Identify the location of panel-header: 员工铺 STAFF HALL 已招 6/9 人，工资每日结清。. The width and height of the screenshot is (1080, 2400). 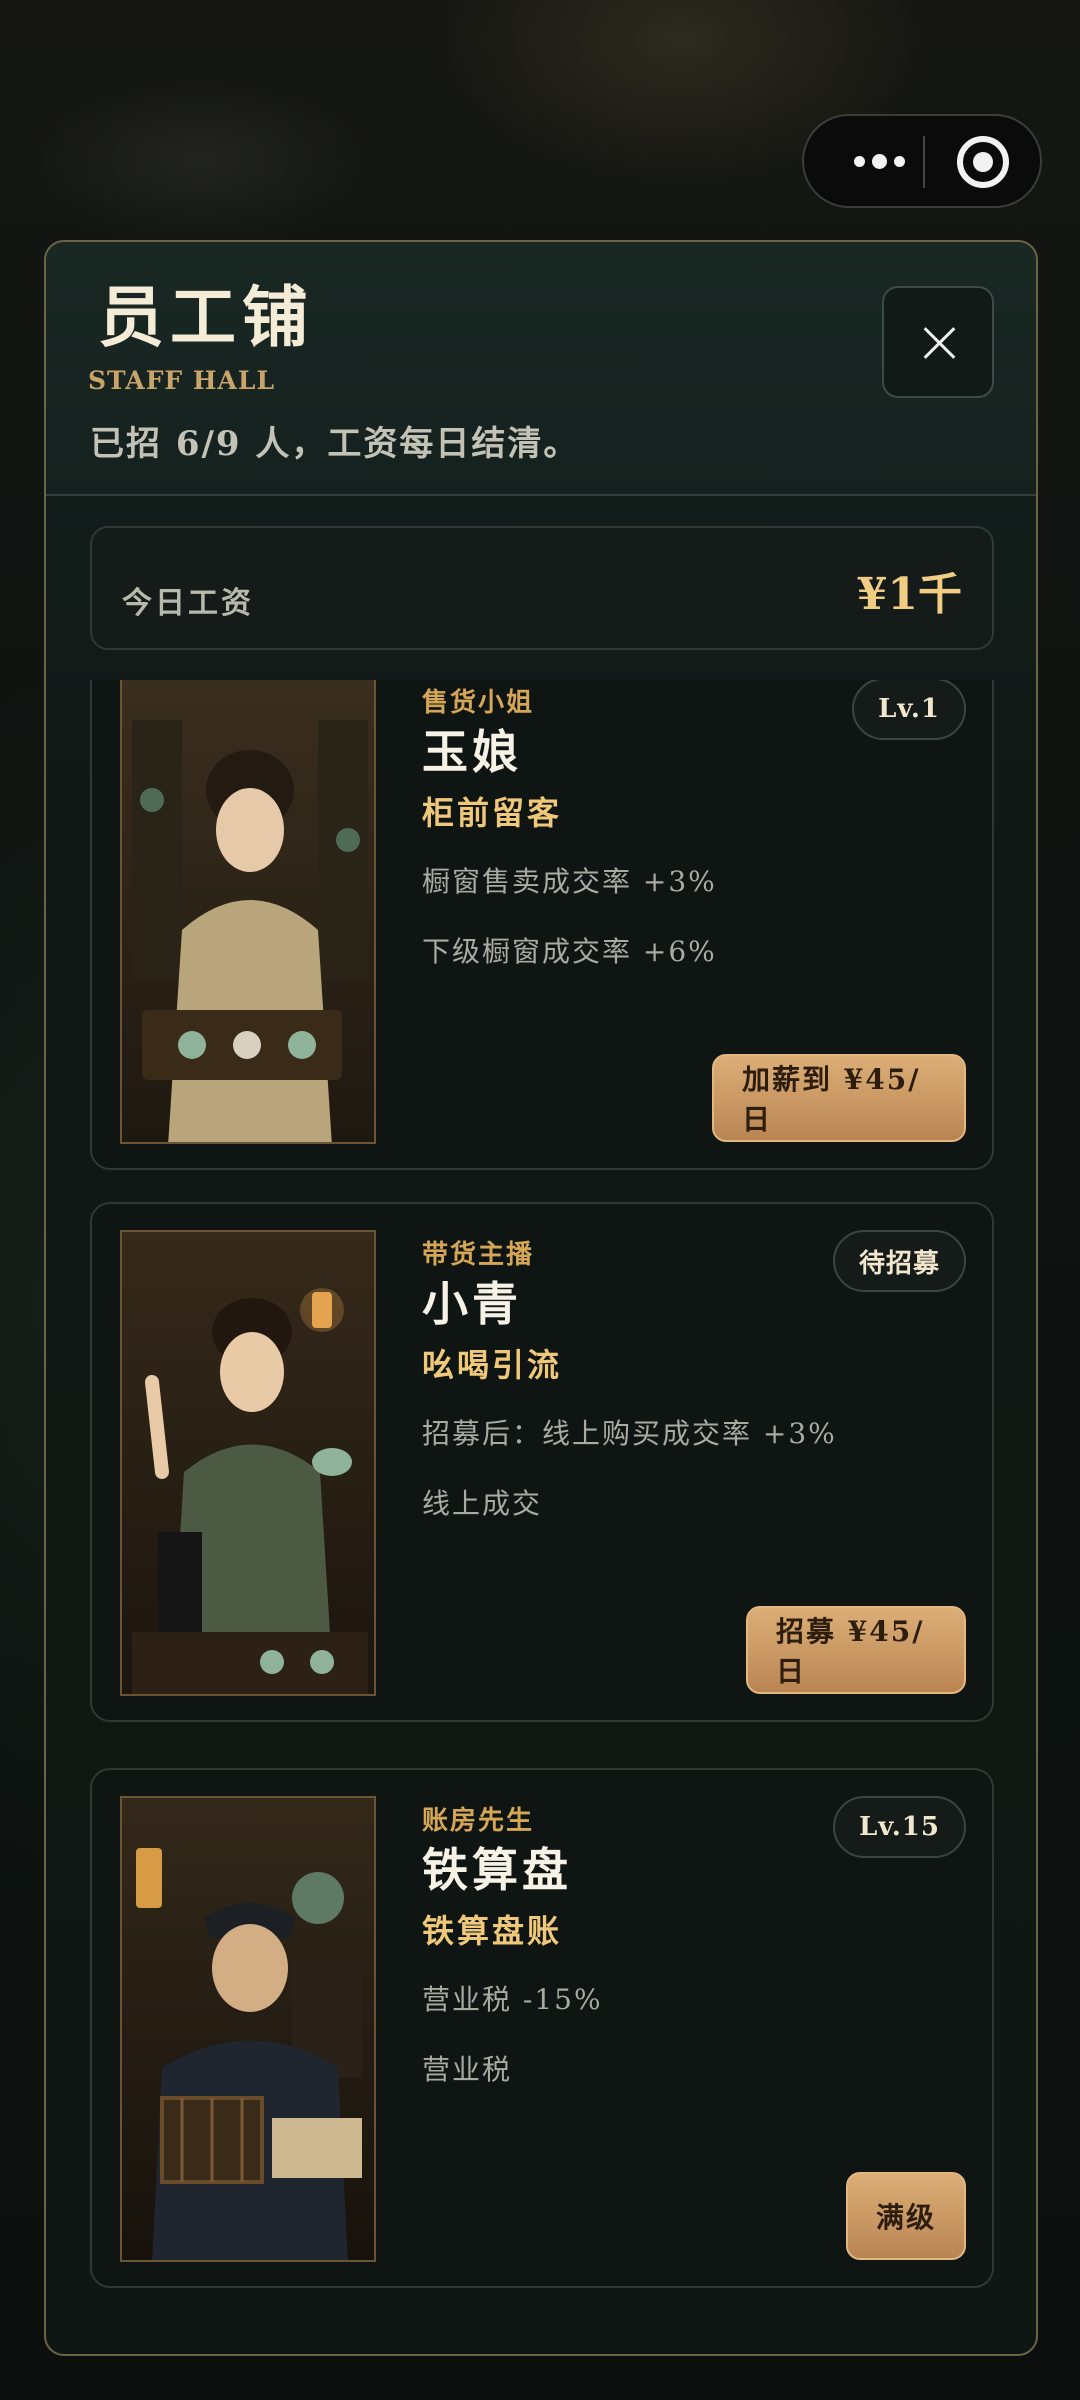
(541, 369).